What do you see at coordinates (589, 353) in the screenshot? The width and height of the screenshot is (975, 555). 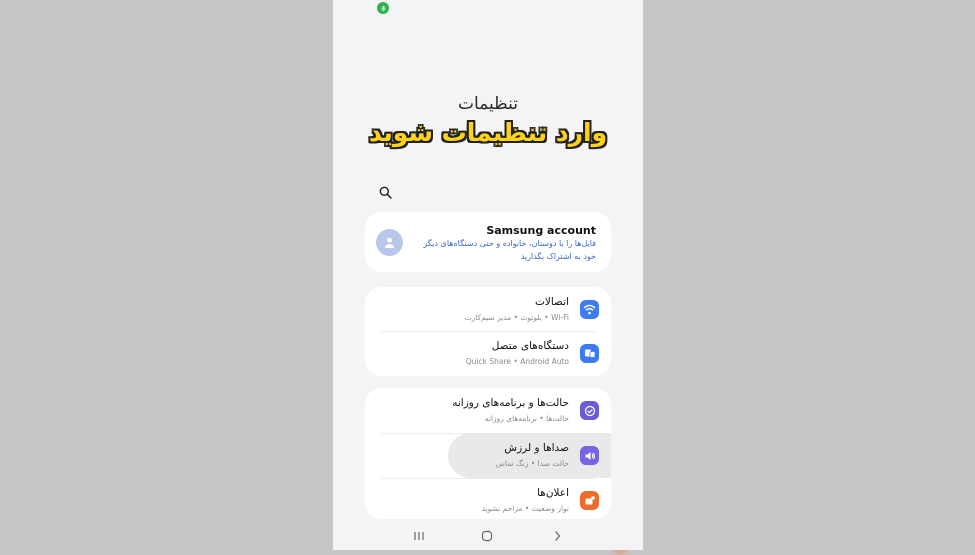 I see `connected-devices-icon` at bounding box center [589, 353].